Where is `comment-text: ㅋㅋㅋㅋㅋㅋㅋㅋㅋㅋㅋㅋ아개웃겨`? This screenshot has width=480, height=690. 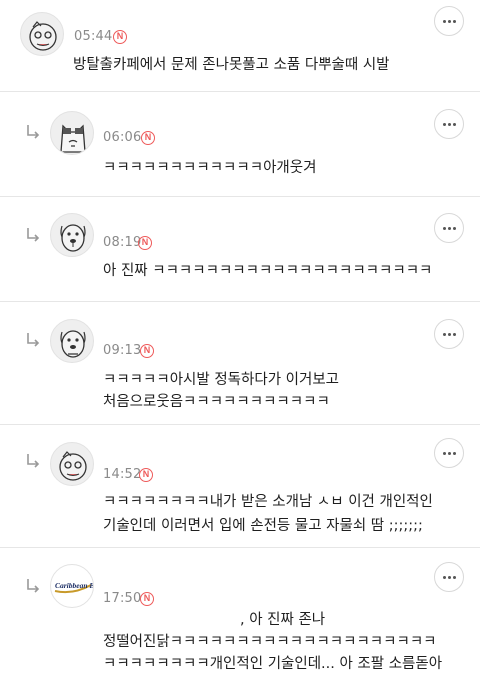 comment-text: ㅋㅋㅋㅋㅋㅋㅋㅋㅋㅋㅋㅋ아개웃겨 is located at coordinates (210, 168).